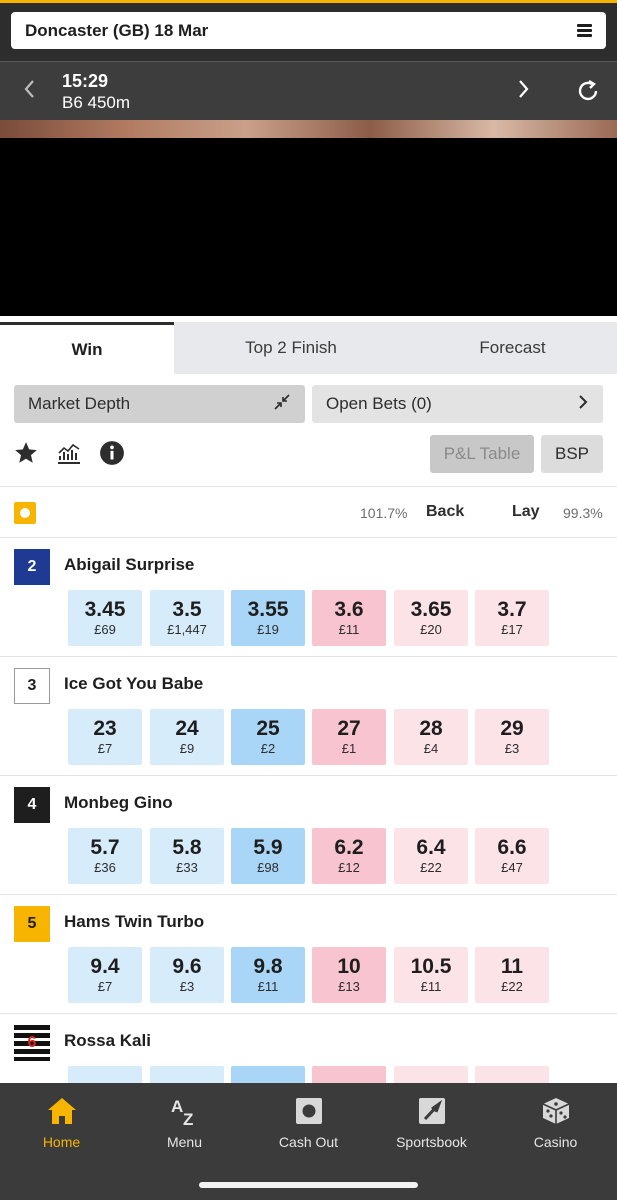 This screenshot has width=617, height=1200. I want to click on nav-casino: Casino, so click(555, 1123).